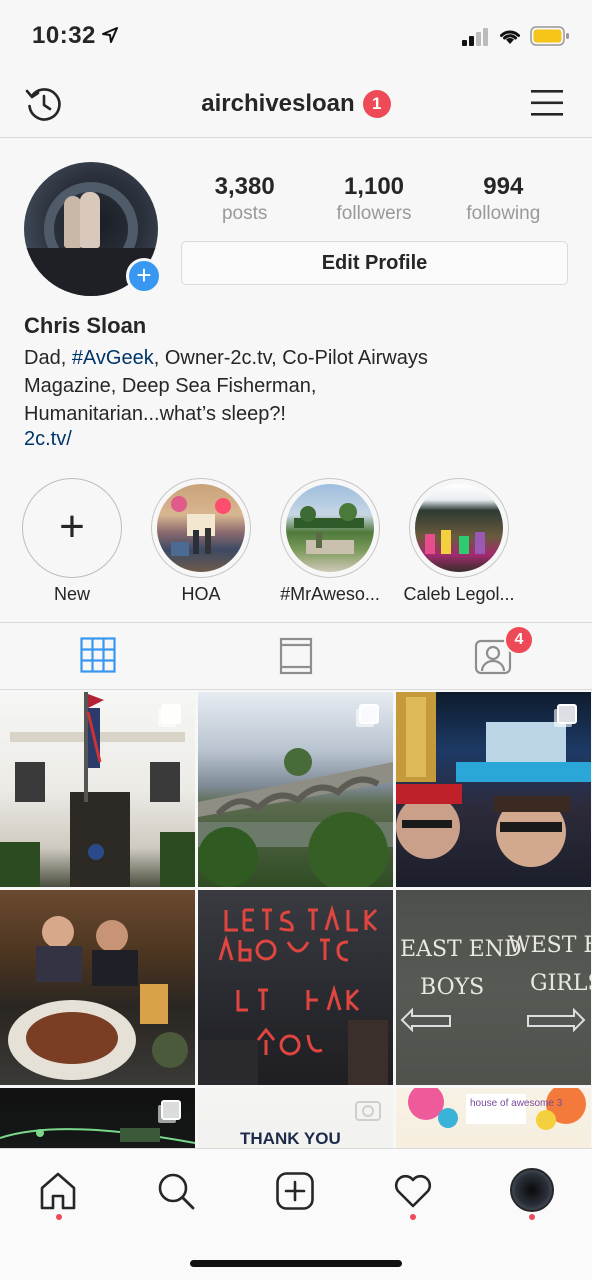 This screenshot has height=1280, width=592. Describe the element at coordinates (532, 1217) in the screenshot. I see `profile-notification-dot` at that location.